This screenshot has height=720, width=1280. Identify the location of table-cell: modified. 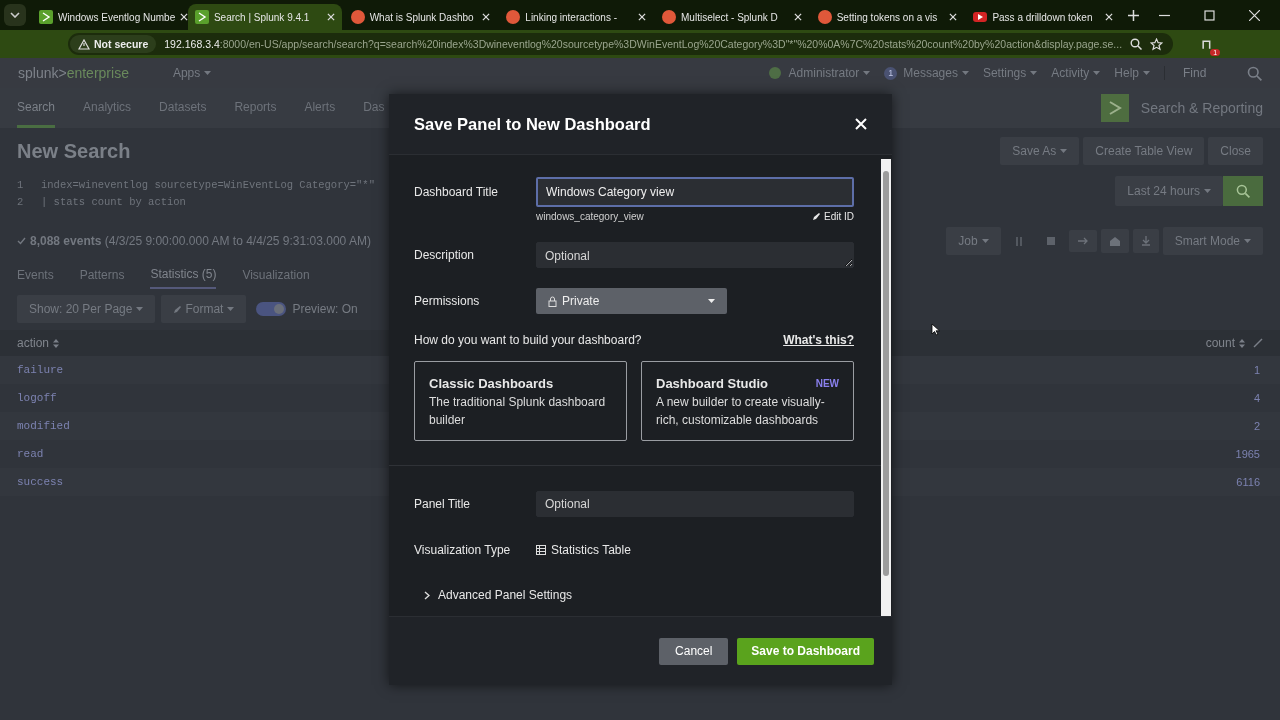
(43, 426).